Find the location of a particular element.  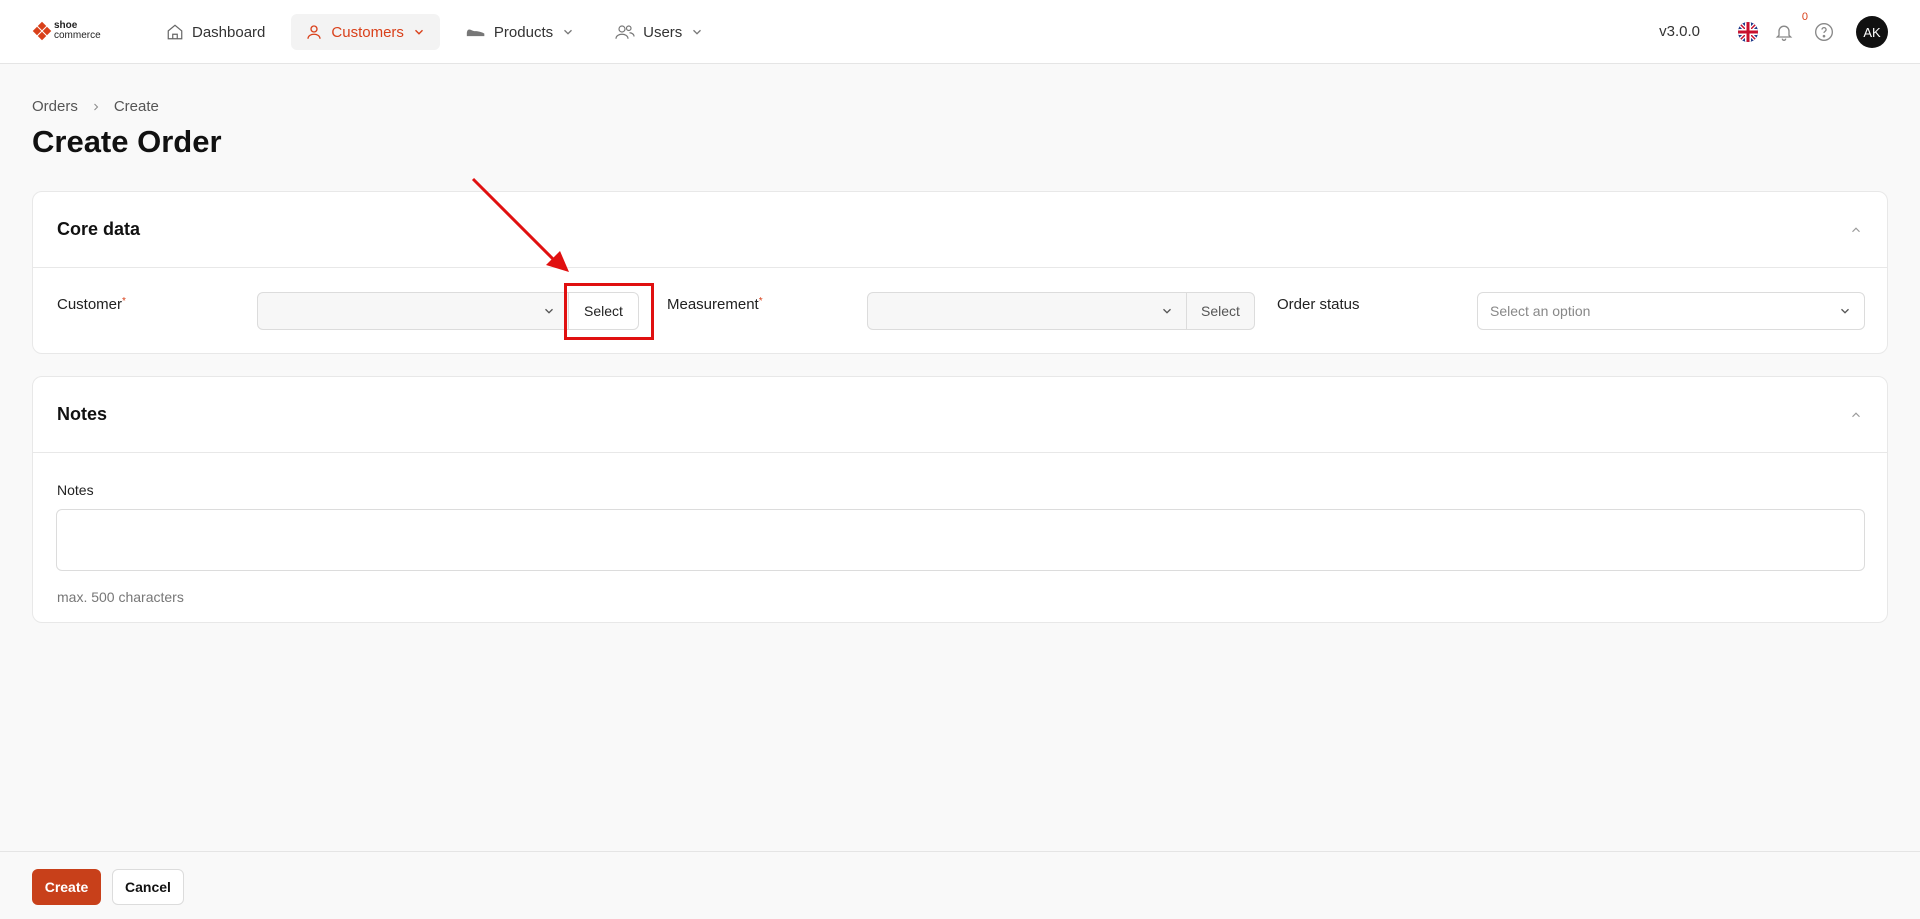

avatar: AK is located at coordinates (1872, 32).